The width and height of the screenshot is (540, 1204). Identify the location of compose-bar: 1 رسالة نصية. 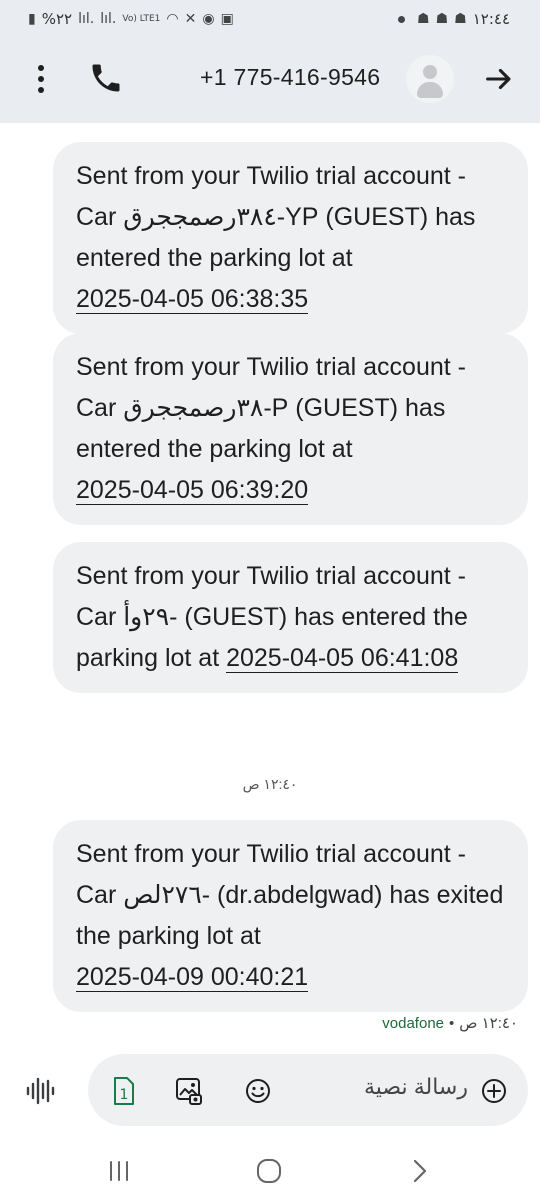
(308, 1090).